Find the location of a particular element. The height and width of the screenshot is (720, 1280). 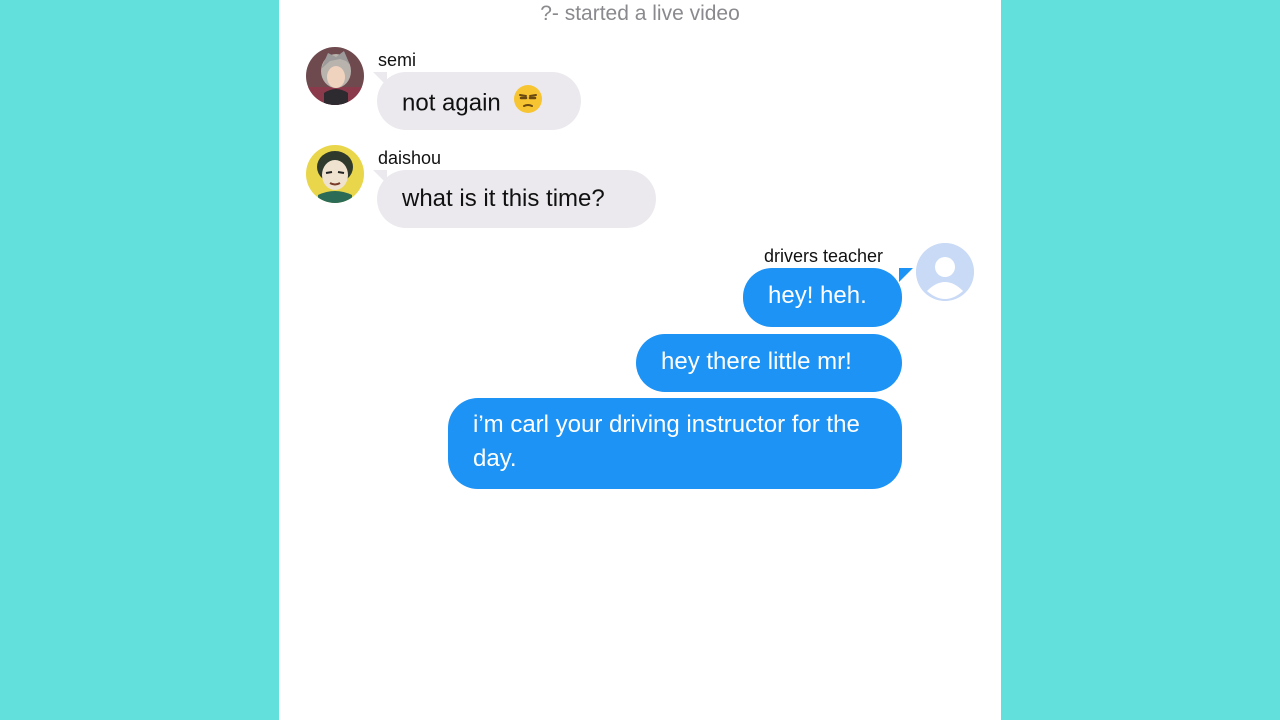

unamused-face-icon is located at coordinates (528, 104).